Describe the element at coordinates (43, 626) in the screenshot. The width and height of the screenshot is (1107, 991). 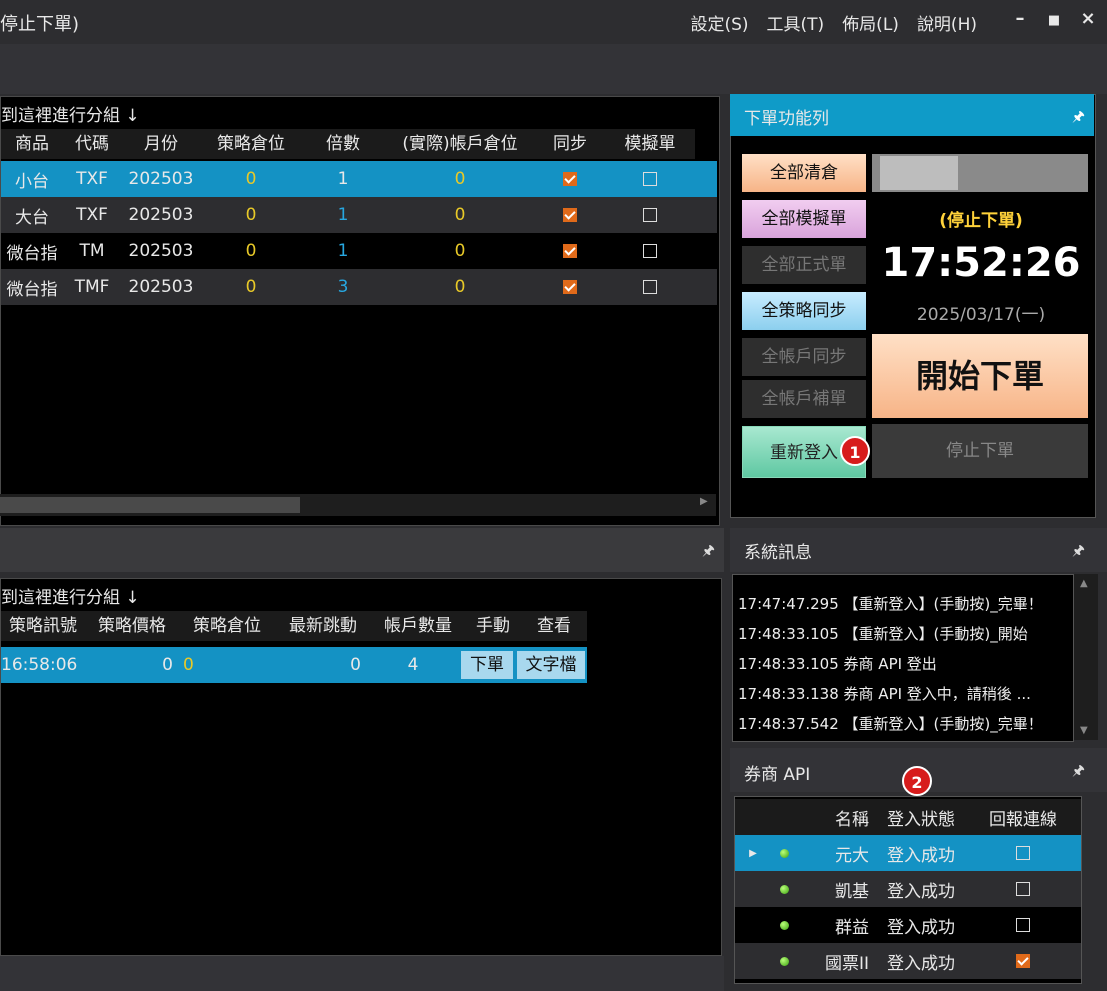
I see `col-signal: 策略訊號` at that location.